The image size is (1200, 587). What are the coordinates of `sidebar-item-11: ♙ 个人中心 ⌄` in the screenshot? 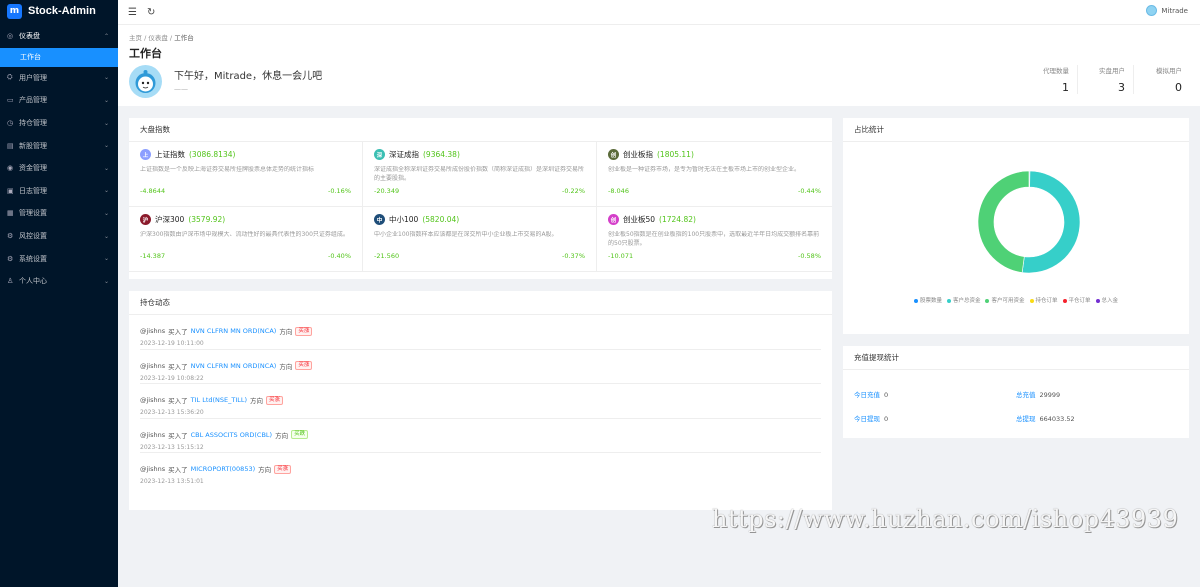 It's located at (59, 281).